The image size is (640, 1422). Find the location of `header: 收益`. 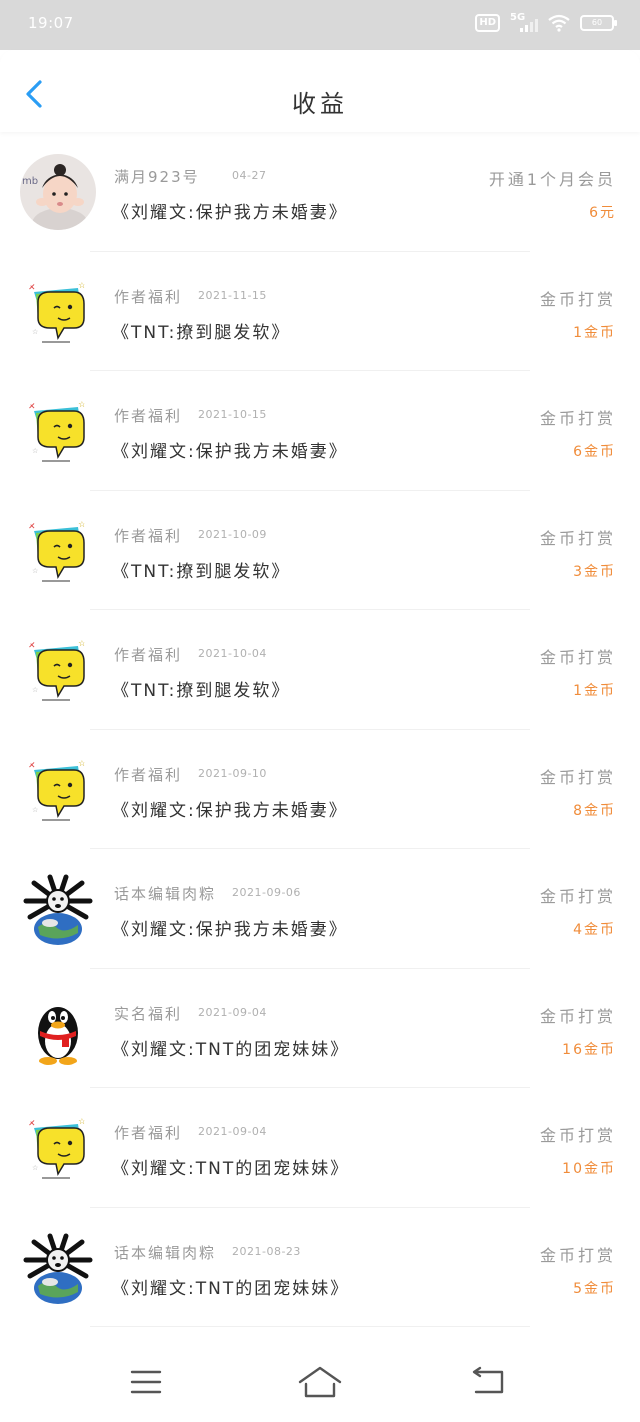

header: 收益 is located at coordinates (320, 91).